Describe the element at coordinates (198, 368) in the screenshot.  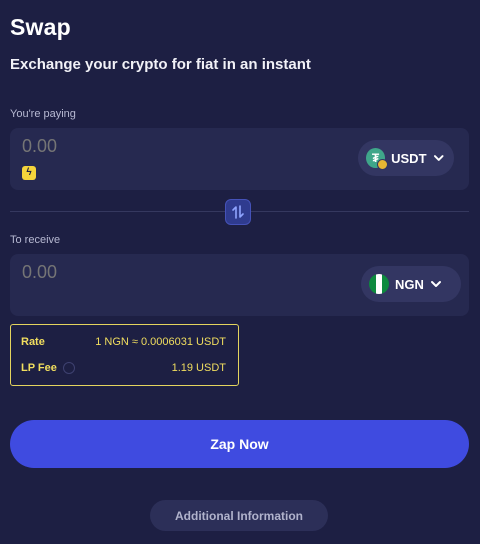
I see `lp-fee-value: 1.19 USDT` at that location.